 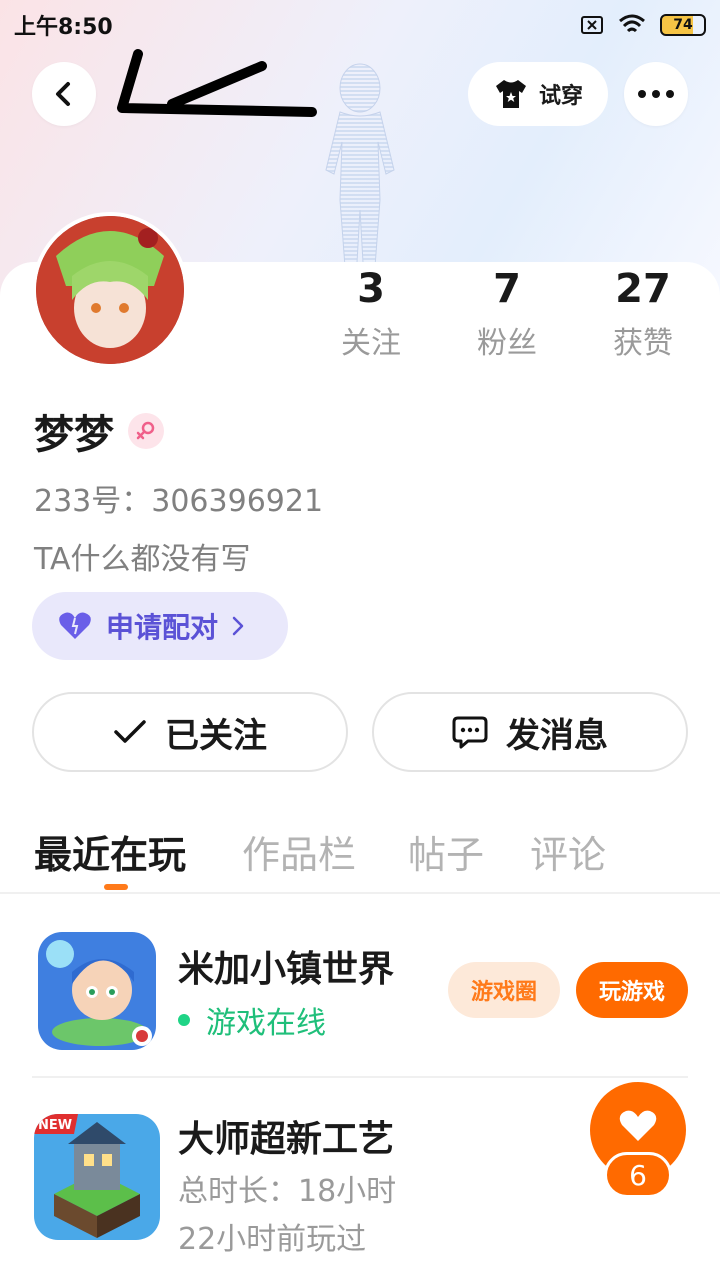 I want to click on user-id: 233号：306396921, so click(x=179, y=501).